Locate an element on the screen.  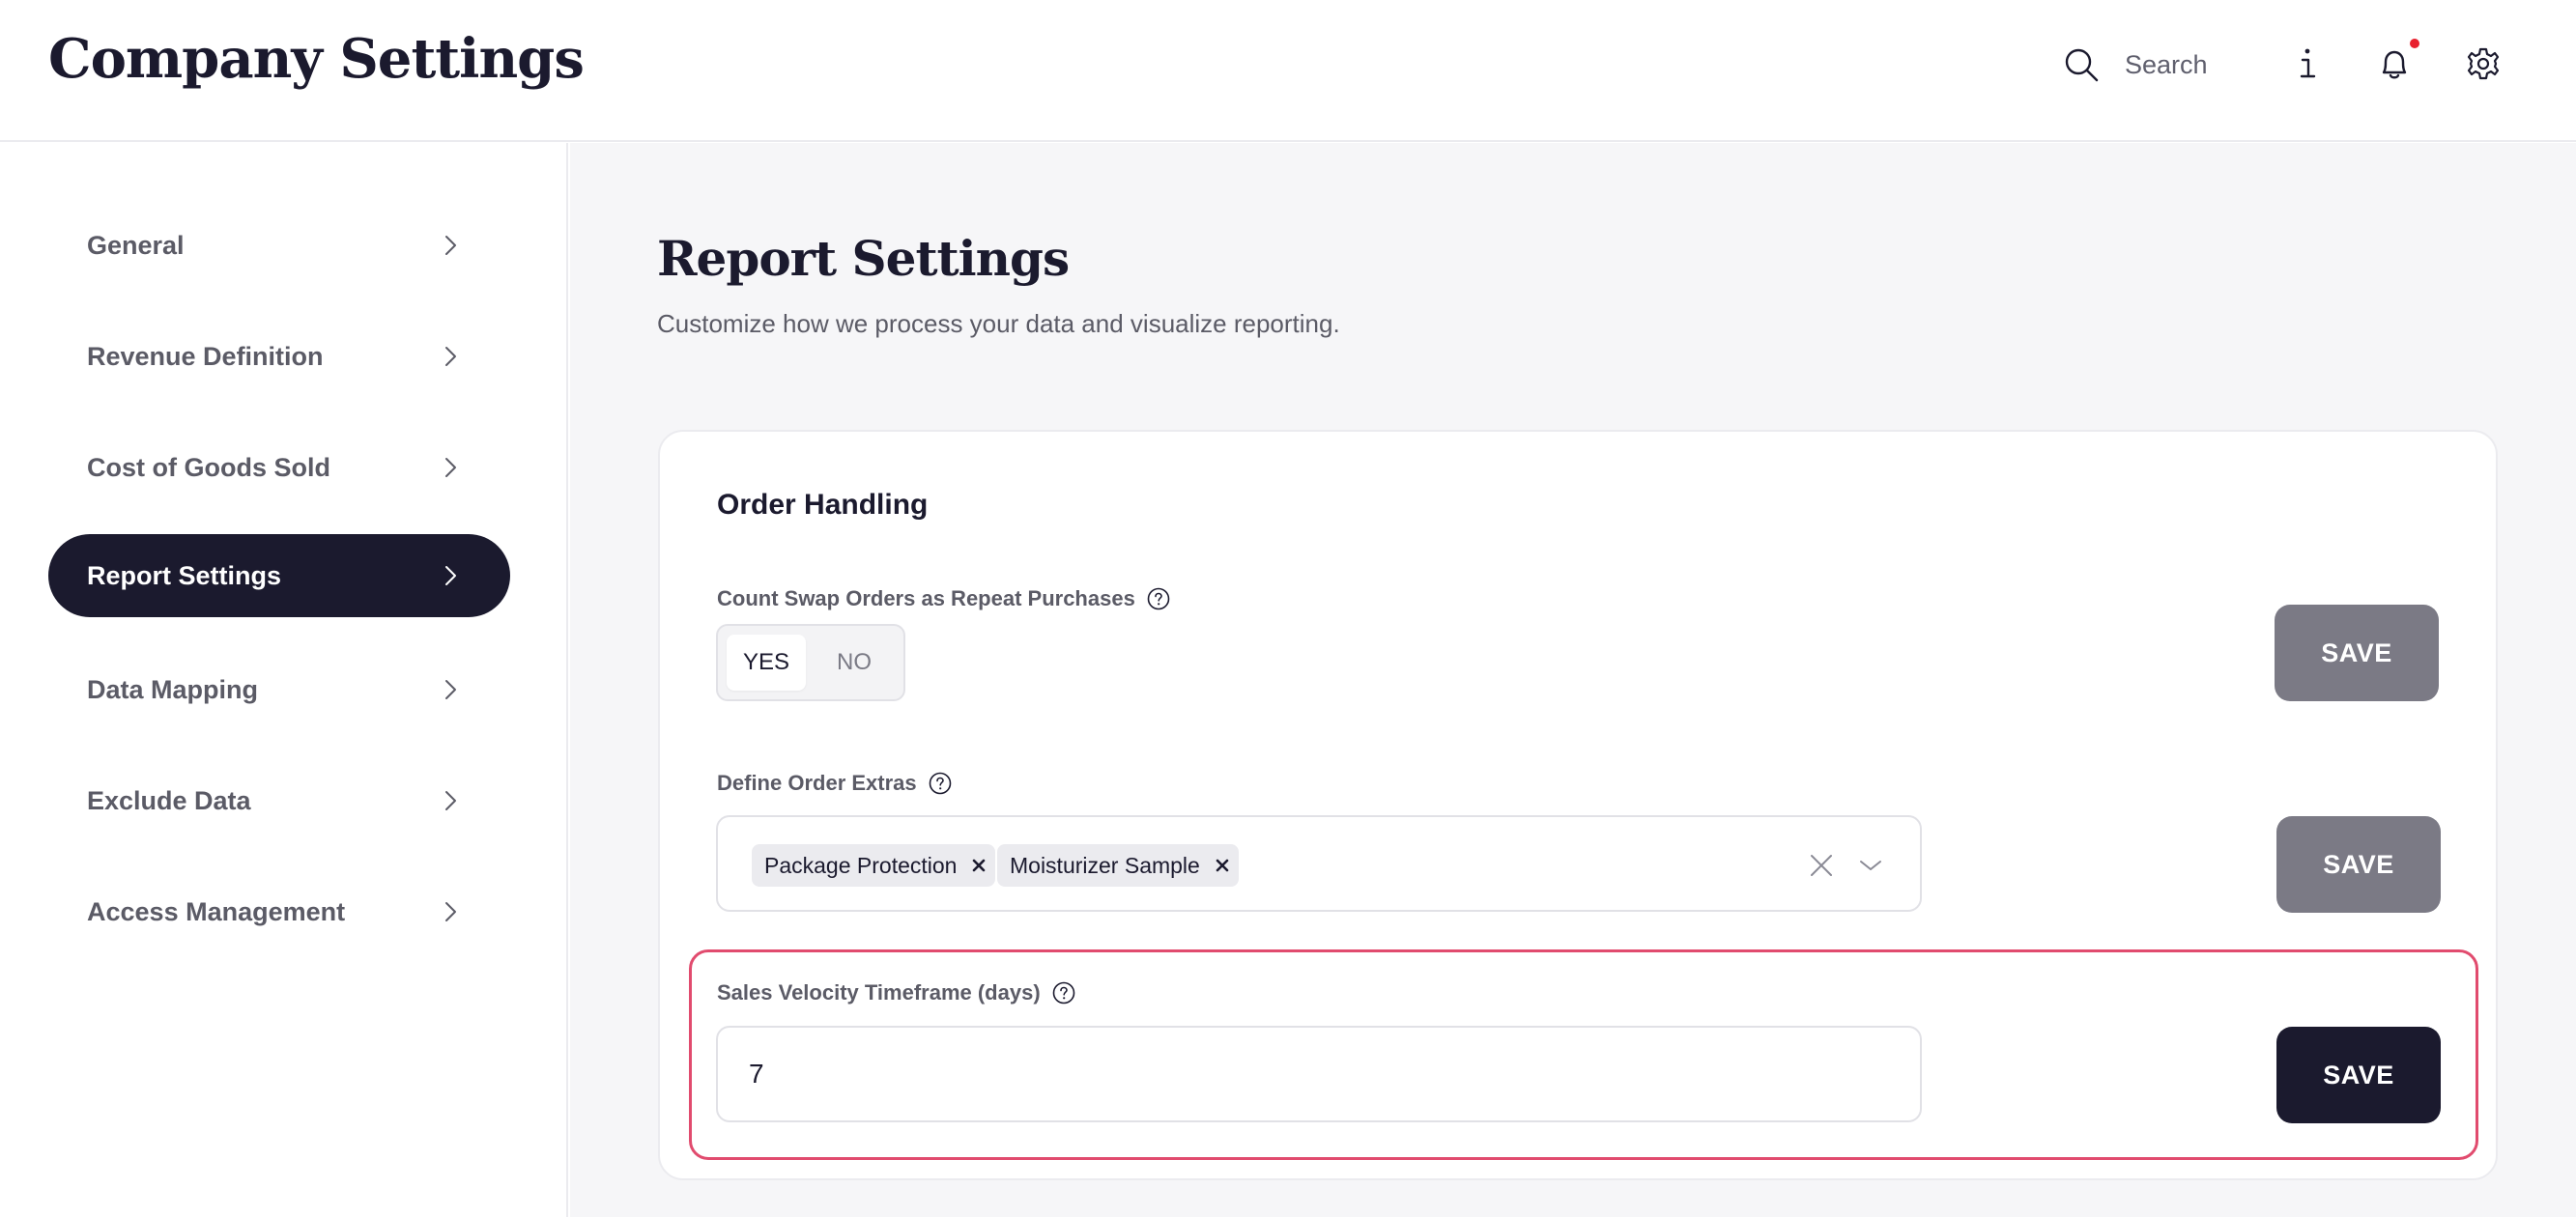
sidebar-item-general: General is located at coordinates (279, 245).